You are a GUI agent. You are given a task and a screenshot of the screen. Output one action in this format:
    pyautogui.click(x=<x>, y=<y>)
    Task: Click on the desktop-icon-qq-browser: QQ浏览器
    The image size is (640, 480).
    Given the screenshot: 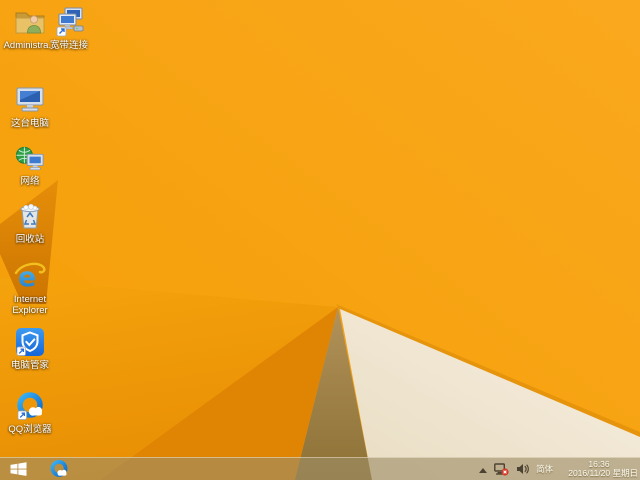 What is the action you would take?
    pyautogui.click(x=30, y=413)
    